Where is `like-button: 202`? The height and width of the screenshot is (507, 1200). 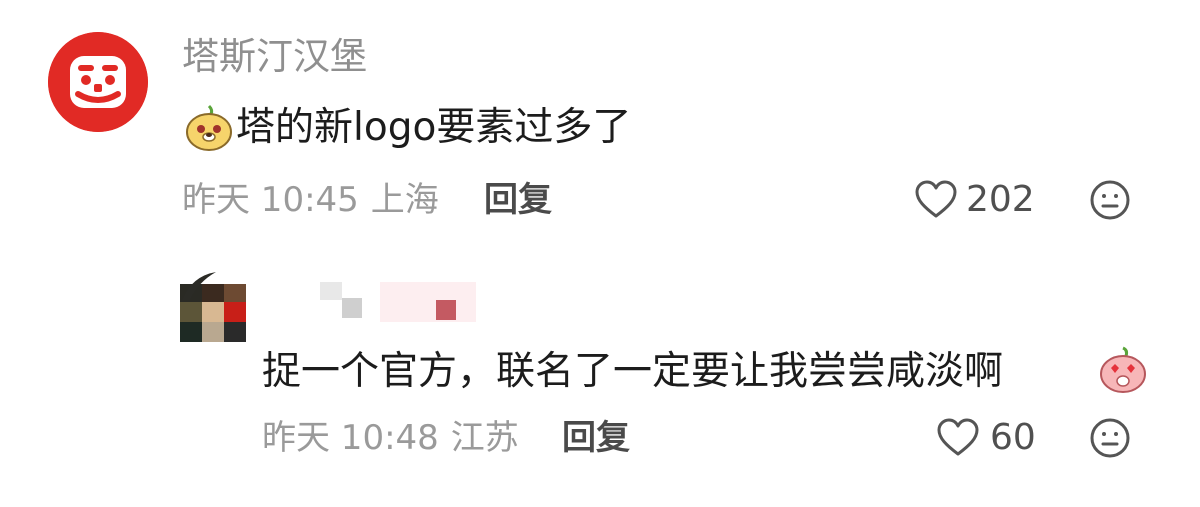
like-button: 202 is located at coordinates (974, 200).